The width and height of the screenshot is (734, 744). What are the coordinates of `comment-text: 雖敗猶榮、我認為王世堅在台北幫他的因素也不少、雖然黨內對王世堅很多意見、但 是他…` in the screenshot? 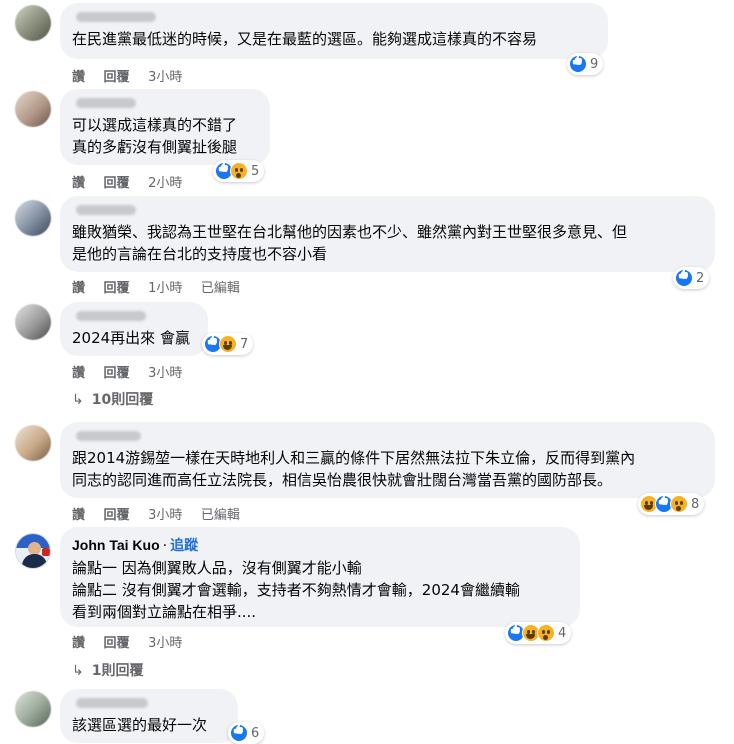 It's located at (387, 243).